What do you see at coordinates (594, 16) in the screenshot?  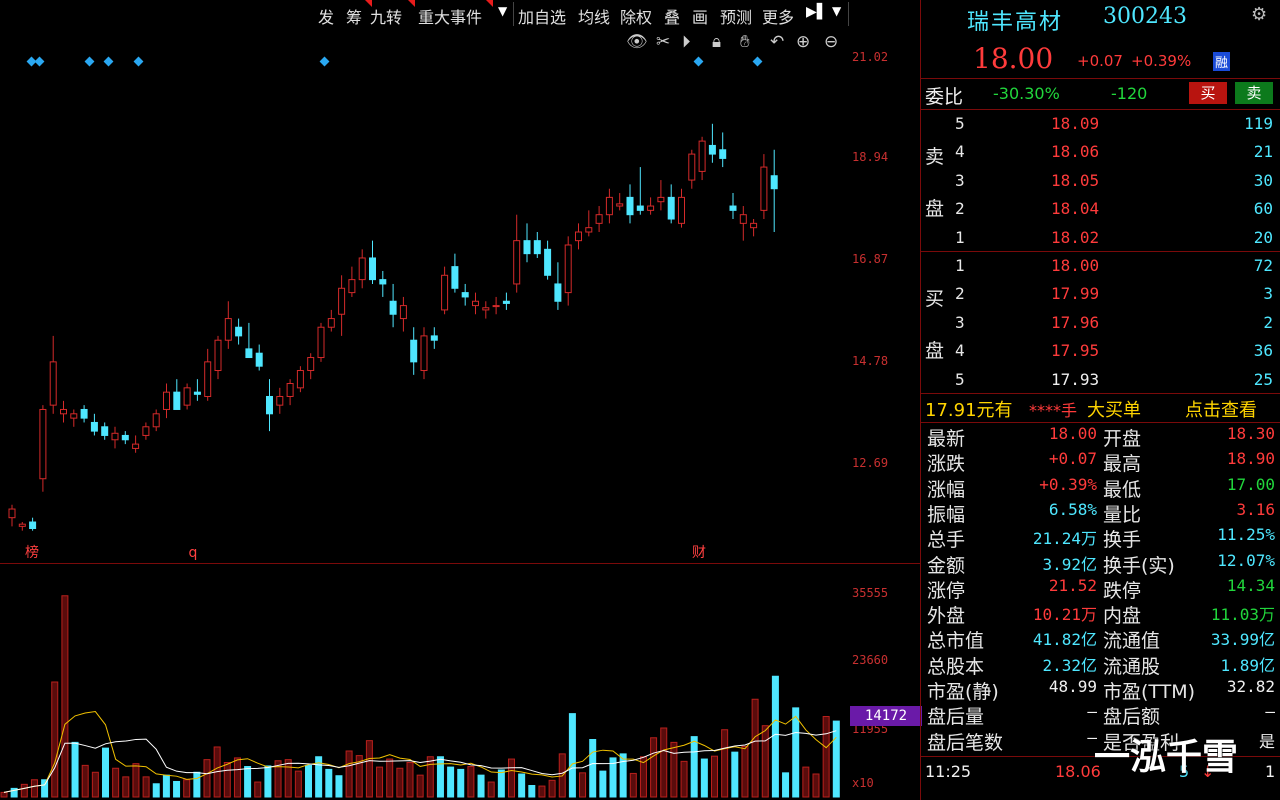 I see `tb-ma: 均线` at bounding box center [594, 16].